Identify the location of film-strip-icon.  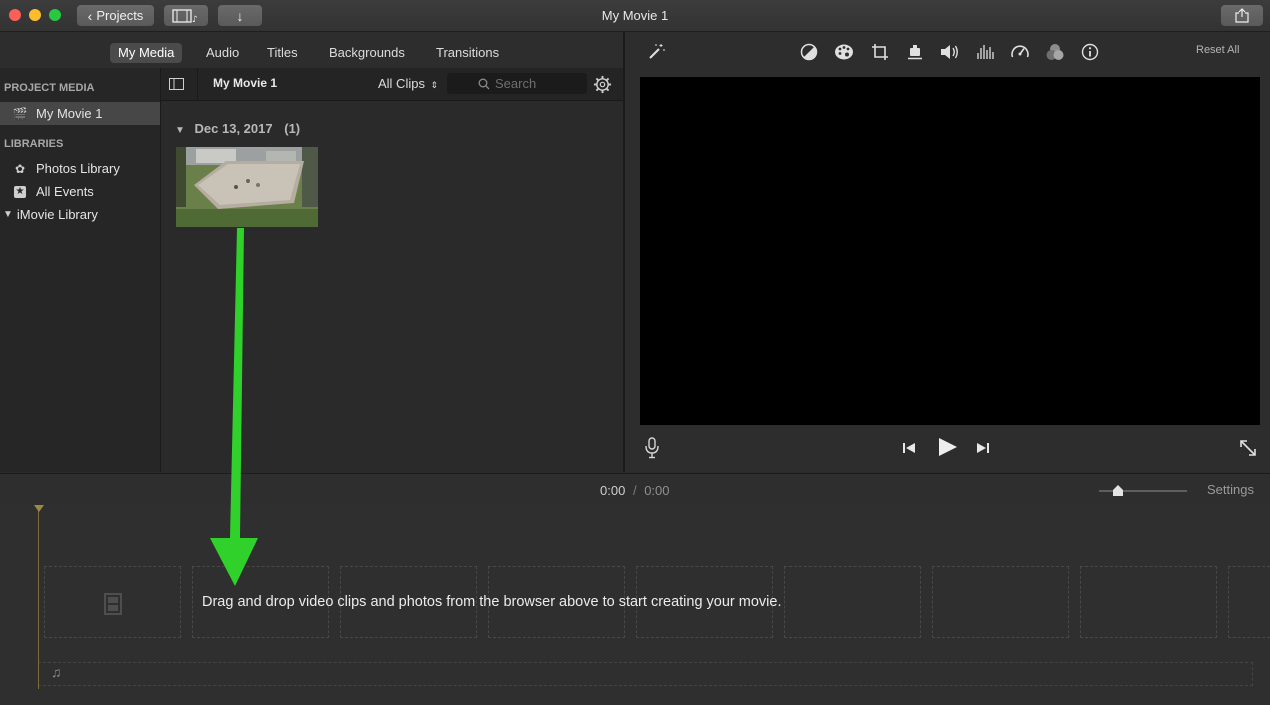
(113, 604).